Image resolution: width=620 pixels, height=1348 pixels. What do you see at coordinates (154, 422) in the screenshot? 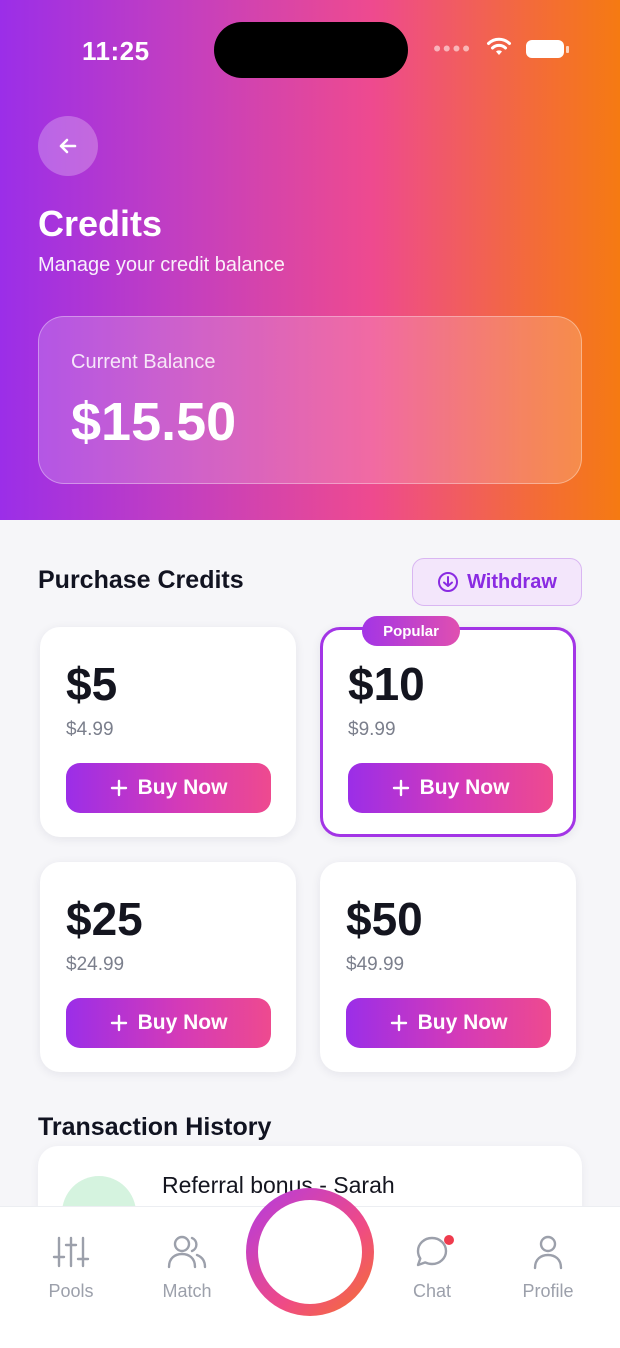
I see `balance-amount: $15.50` at bounding box center [154, 422].